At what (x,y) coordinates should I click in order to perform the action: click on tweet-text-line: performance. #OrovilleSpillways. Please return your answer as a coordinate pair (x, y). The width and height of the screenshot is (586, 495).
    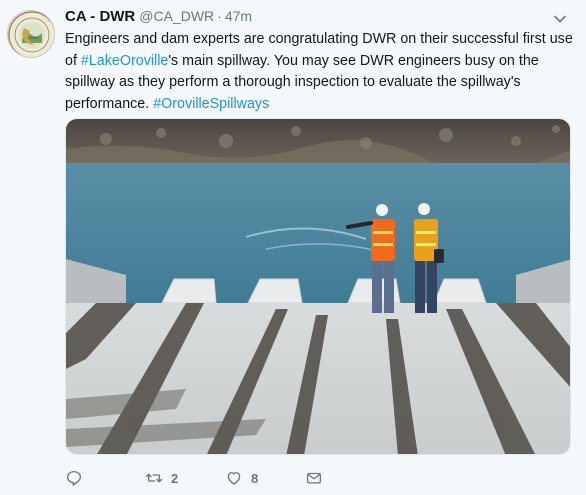
    Looking at the image, I should click on (317, 105).